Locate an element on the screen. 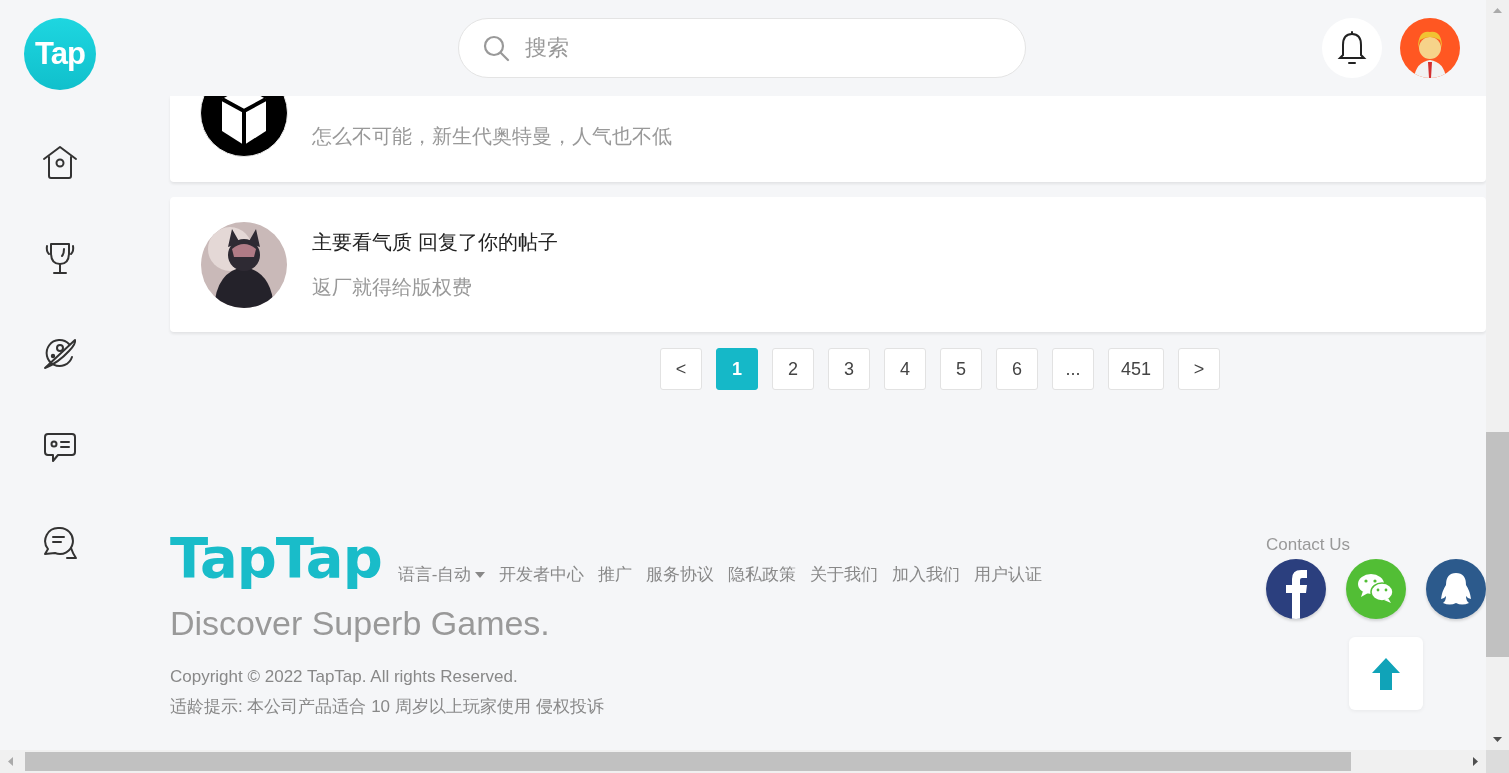  home-icon is located at coordinates (60, 163).